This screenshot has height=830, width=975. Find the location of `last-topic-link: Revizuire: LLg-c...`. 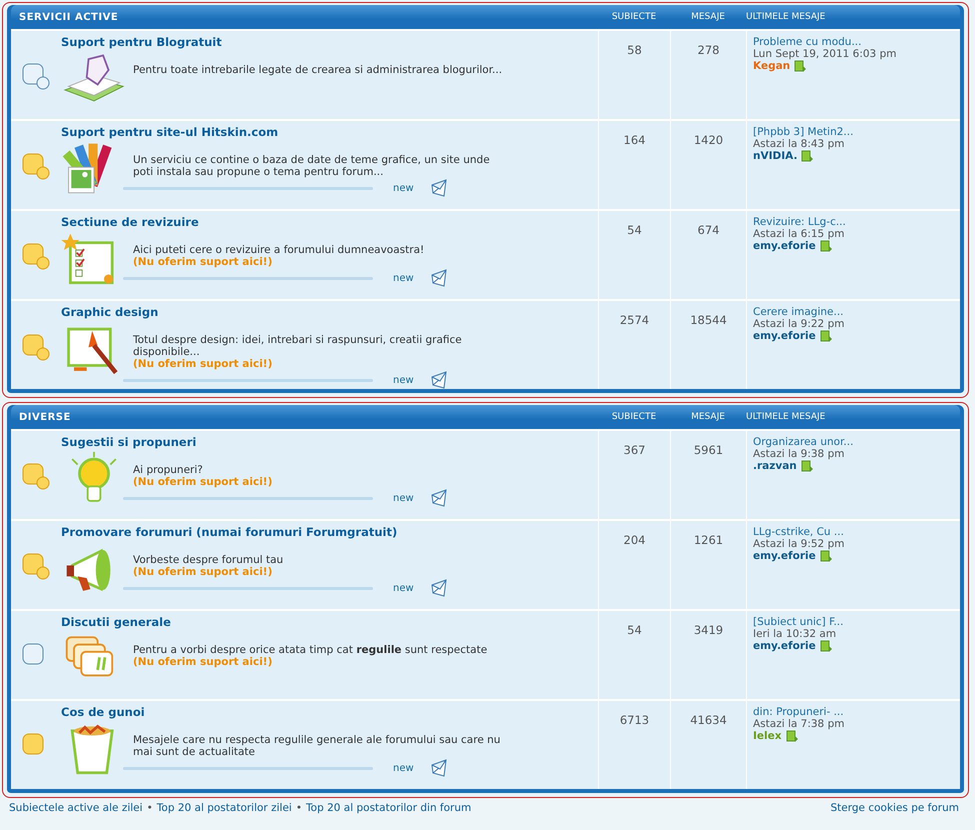

last-topic-link: Revizuire: LLg-c... is located at coordinates (799, 222).